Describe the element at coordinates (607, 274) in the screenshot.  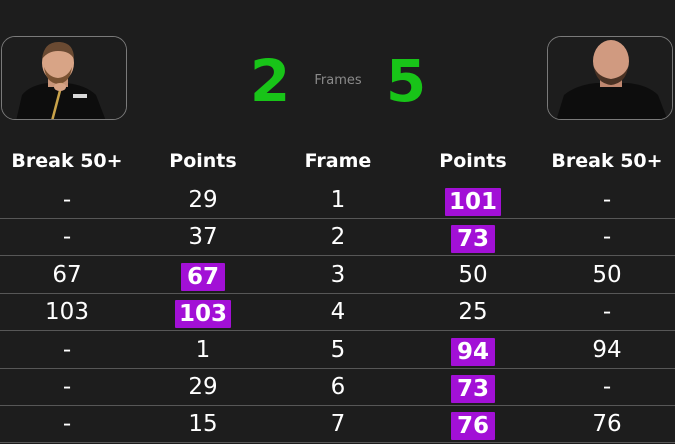
I see `cell-right-break: 50` at that location.